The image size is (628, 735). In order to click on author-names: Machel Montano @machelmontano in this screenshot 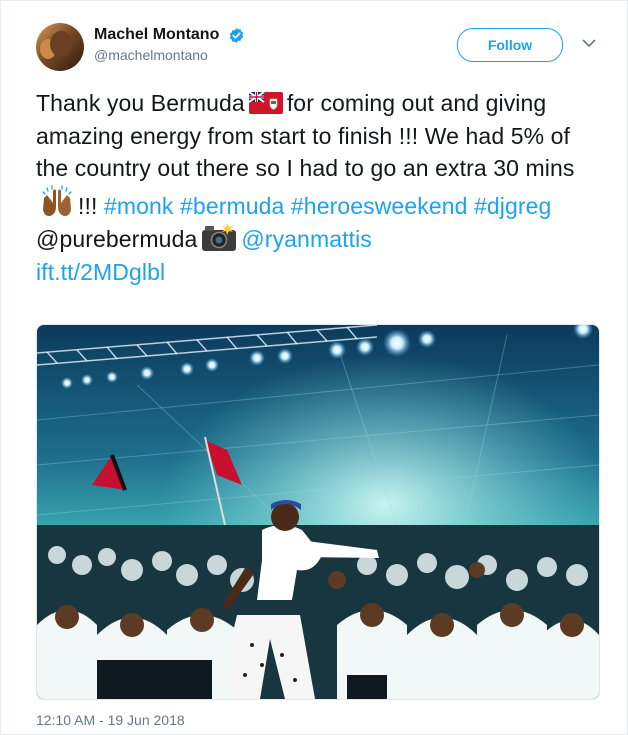, I will do `click(169, 44)`.